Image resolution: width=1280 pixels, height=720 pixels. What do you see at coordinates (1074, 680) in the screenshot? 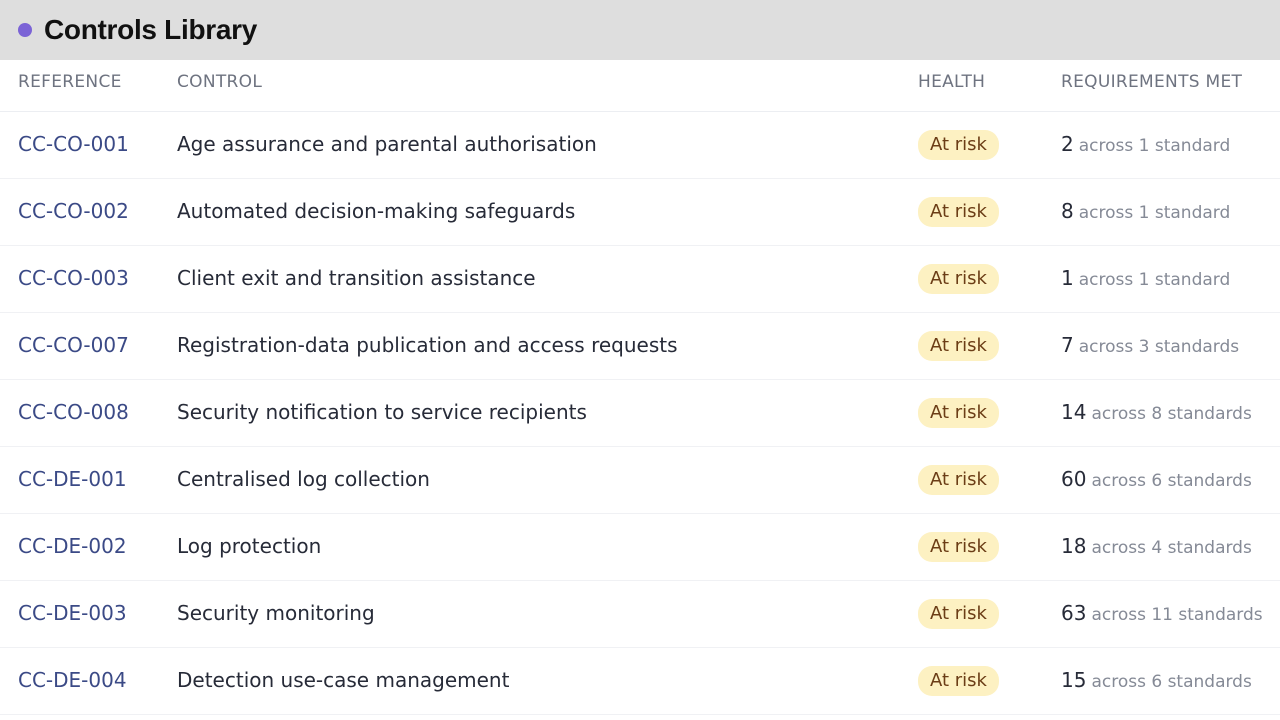
I see `requirements-count: 15` at bounding box center [1074, 680].